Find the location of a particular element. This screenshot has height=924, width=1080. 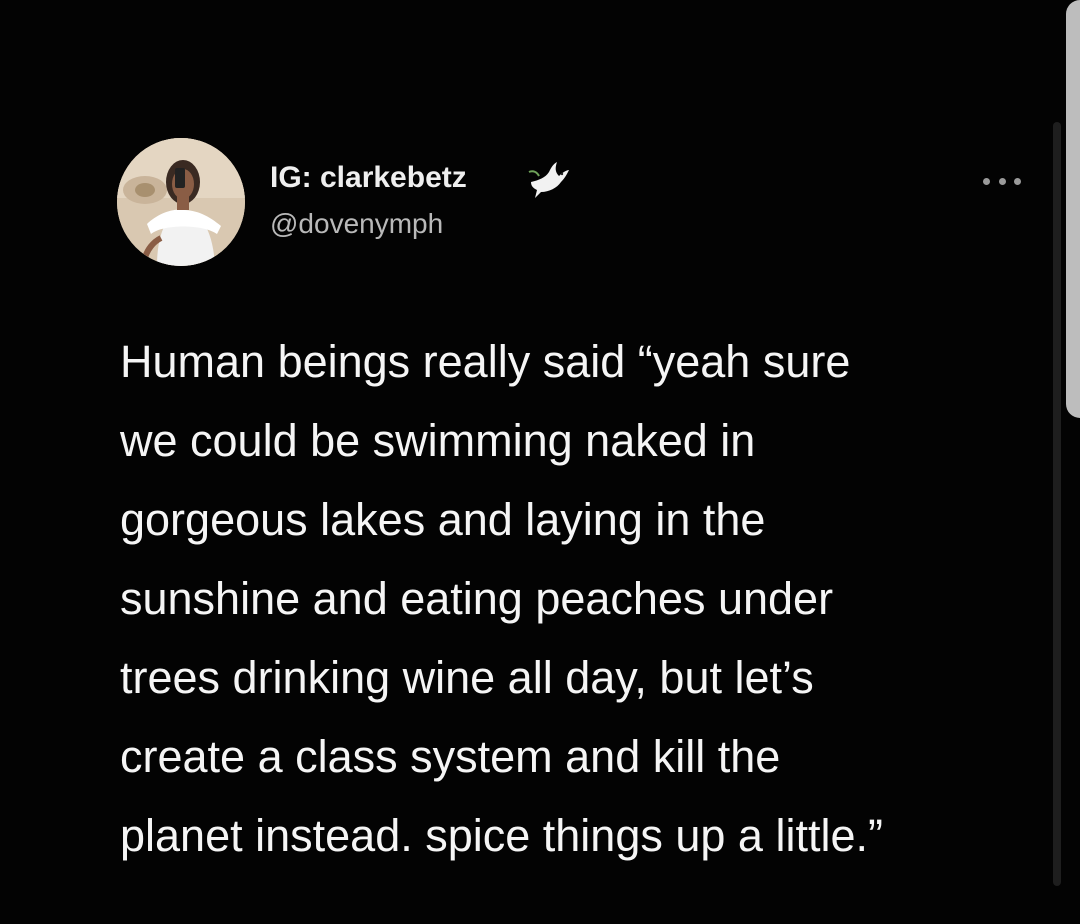

tweet-text-line: sunshine and eating peaches under is located at coordinates (477, 598).